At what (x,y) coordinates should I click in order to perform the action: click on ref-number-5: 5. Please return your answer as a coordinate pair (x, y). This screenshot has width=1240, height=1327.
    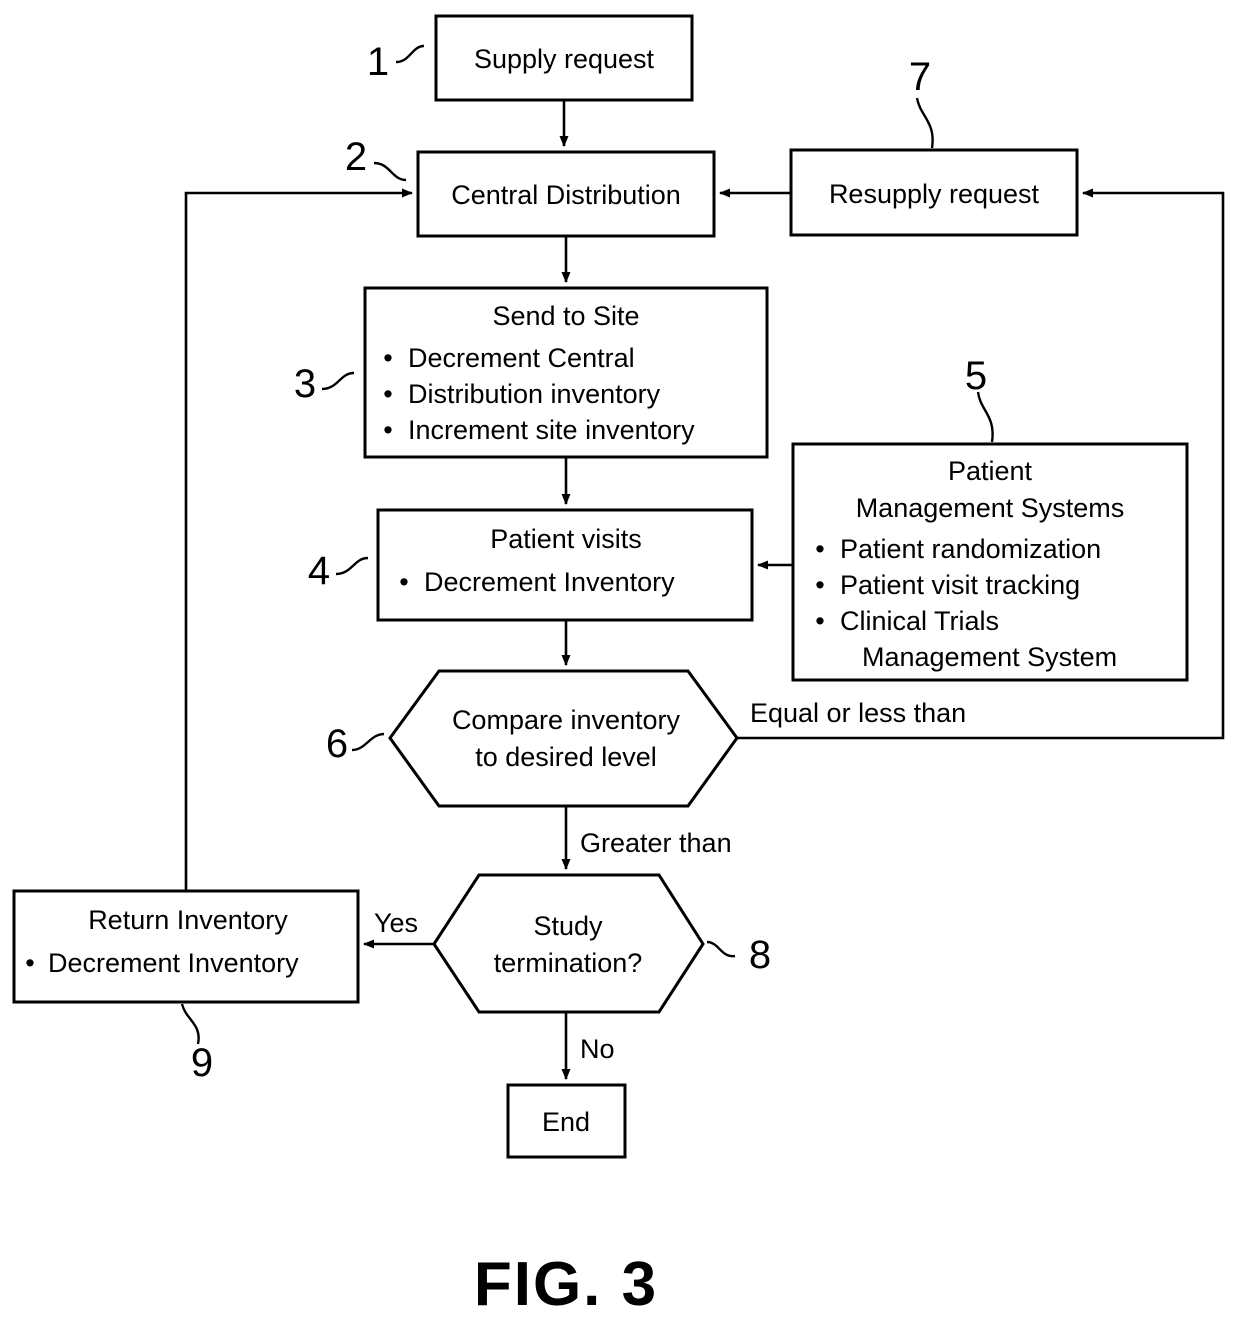
    Looking at the image, I should click on (976, 376).